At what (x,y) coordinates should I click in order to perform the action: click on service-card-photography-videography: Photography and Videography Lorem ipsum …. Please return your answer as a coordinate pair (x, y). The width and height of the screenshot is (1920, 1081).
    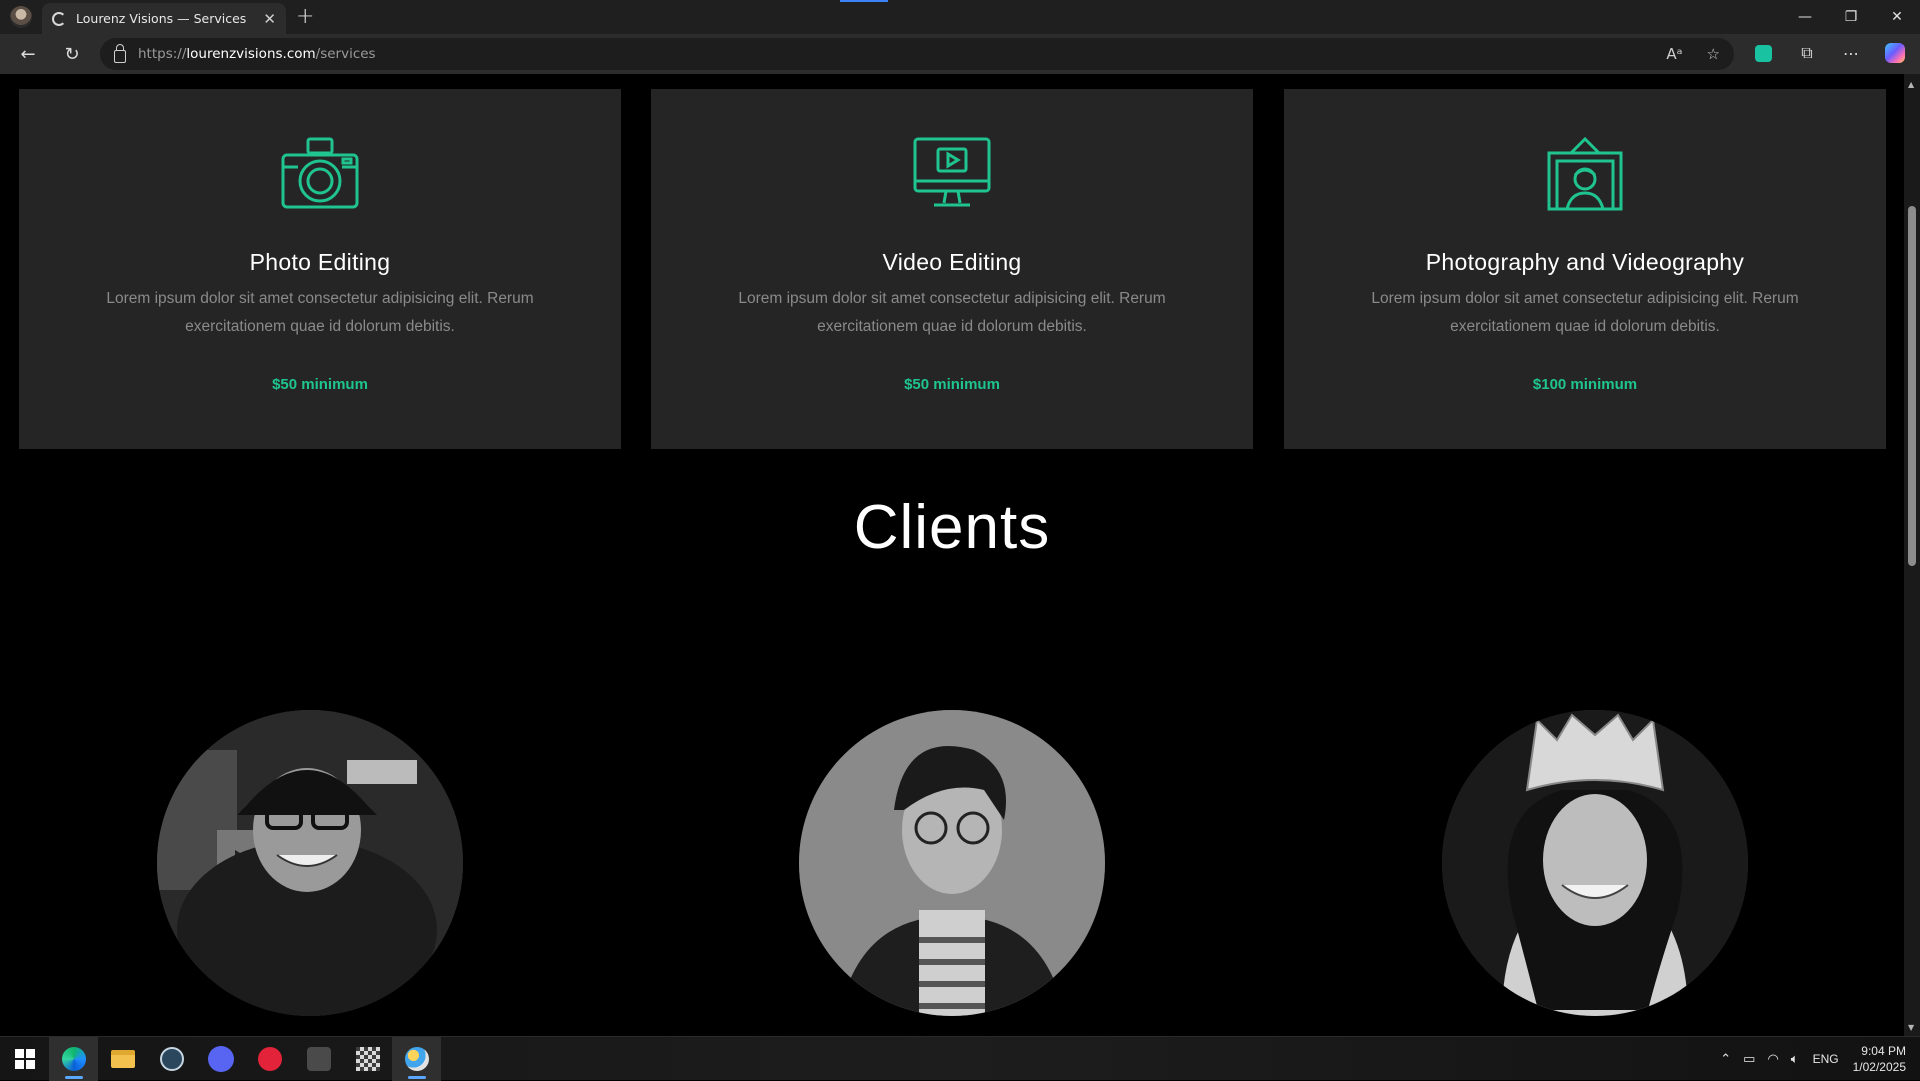
    Looking at the image, I should click on (1585, 269).